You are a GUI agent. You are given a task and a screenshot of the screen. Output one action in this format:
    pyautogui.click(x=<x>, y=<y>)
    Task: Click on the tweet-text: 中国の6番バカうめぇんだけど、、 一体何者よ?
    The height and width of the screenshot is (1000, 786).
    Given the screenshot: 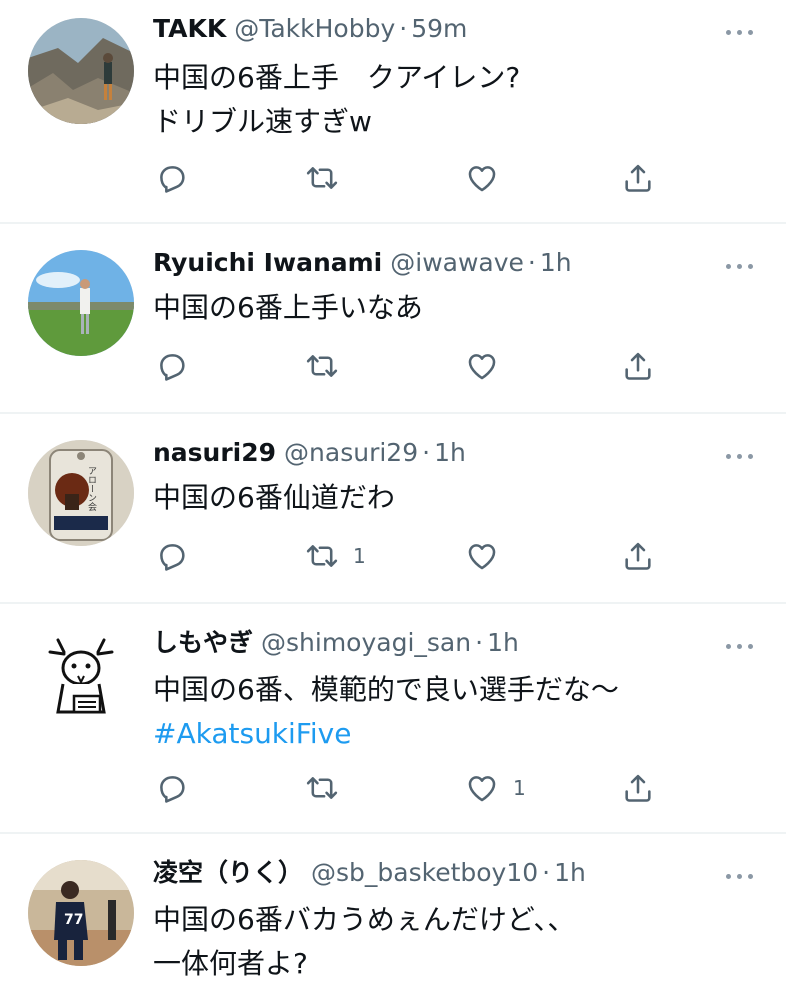 What is the action you would take?
    pyautogui.click(x=364, y=942)
    